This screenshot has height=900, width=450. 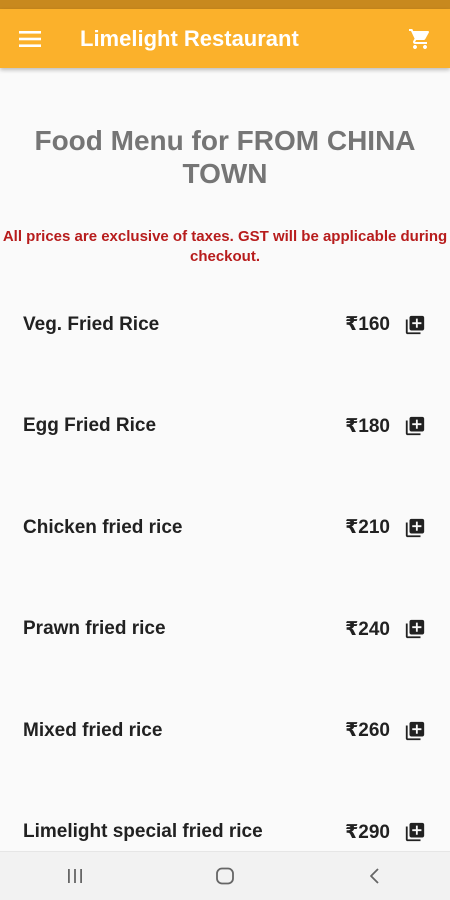 What do you see at coordinates (225, 731) in the screenshot?
I see `menu-item: Mixed fried rice ₹260` at bounding box center [225, 731].